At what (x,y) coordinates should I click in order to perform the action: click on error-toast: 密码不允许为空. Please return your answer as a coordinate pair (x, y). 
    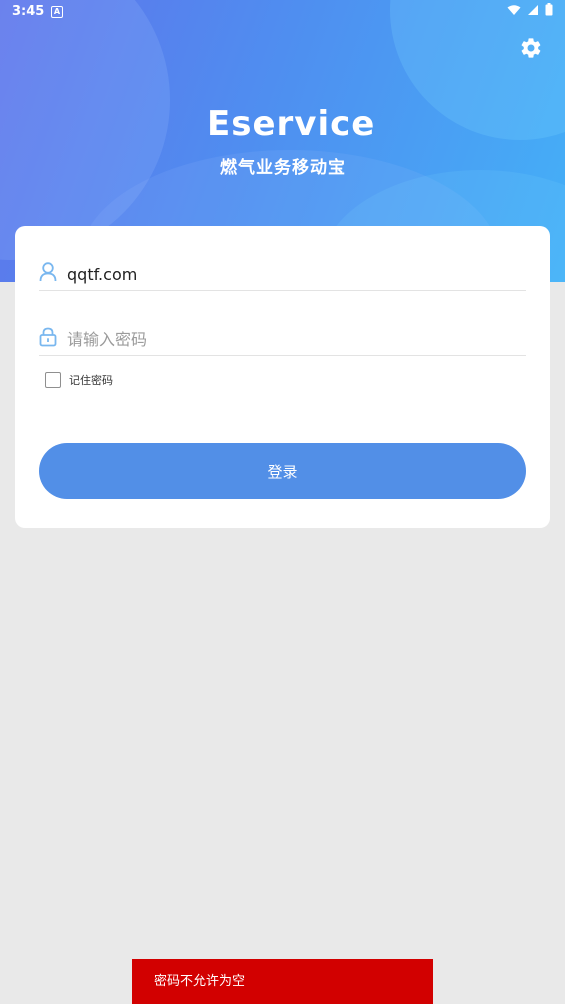
    Looking at the image, I should click on (282, 981).